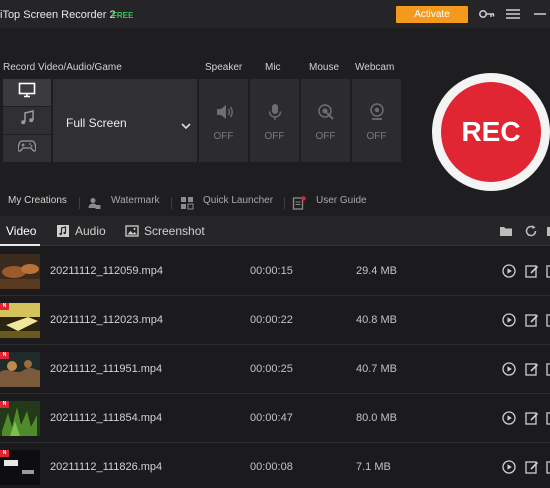 The width and height of the screenshot is (550, 488). I want to click on file-size: 40.8 MB, so click(376, 320).